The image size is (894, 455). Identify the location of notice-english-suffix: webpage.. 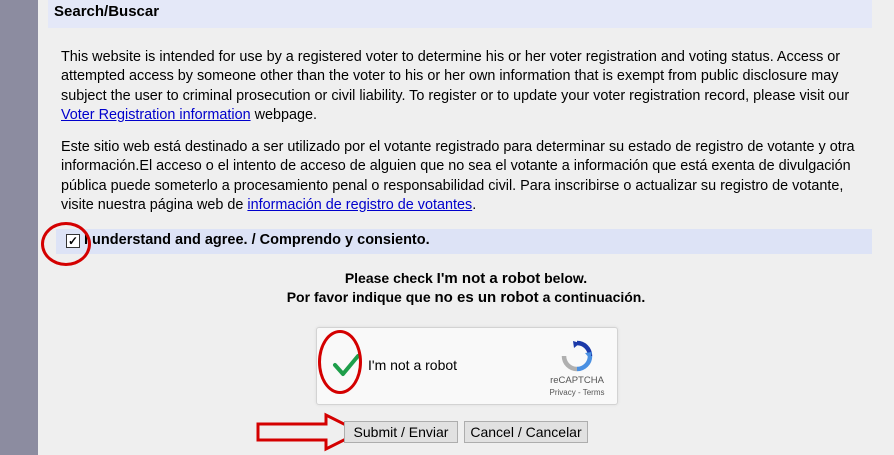
(283, 114).